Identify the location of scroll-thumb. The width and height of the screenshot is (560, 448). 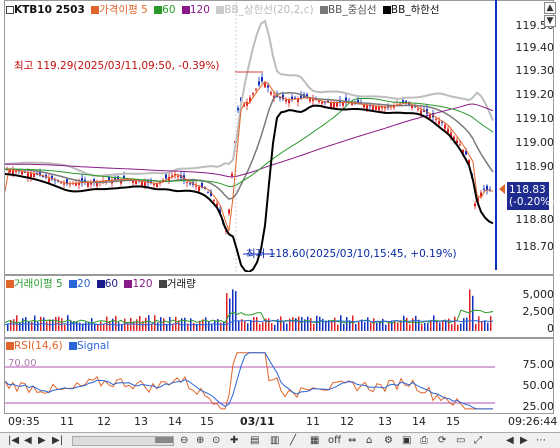
(164, 440).